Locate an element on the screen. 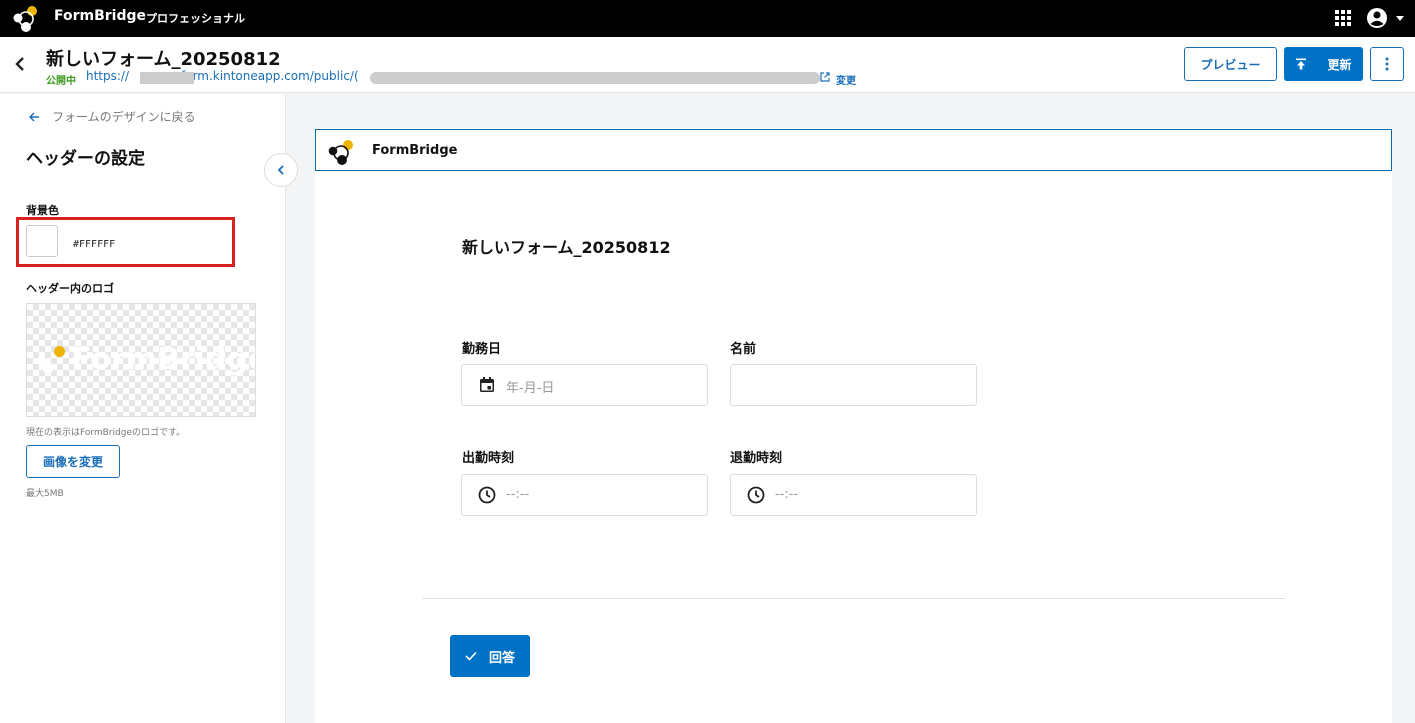  update-button: 更新 is located at coordinates (1323, 64).